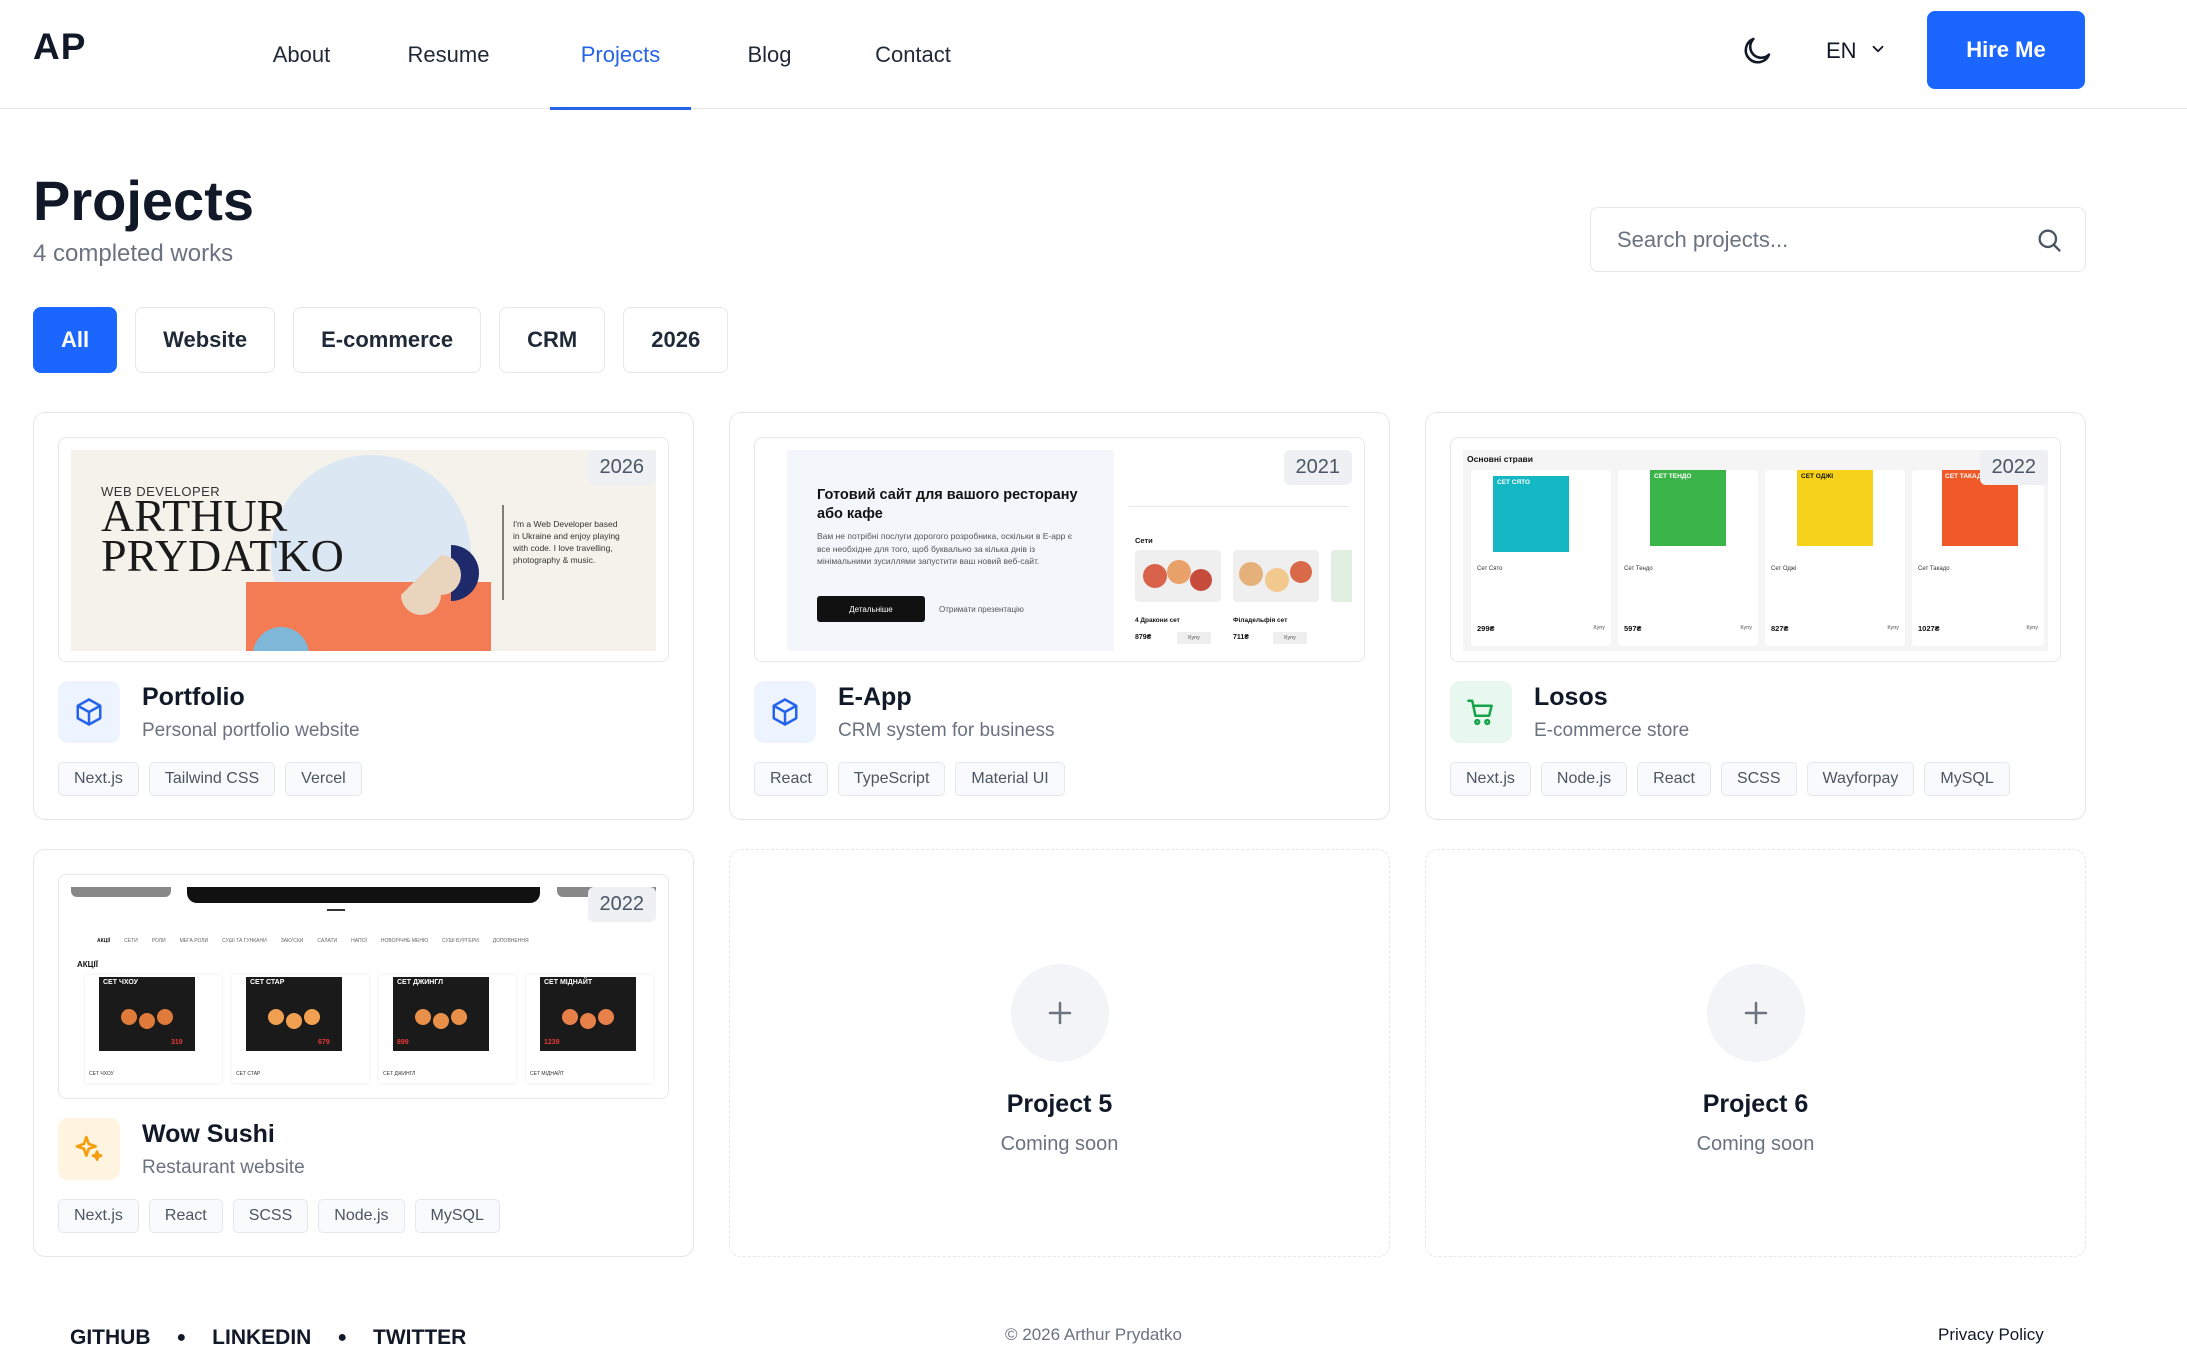  I want to click on search-box, so click(1838, 239).